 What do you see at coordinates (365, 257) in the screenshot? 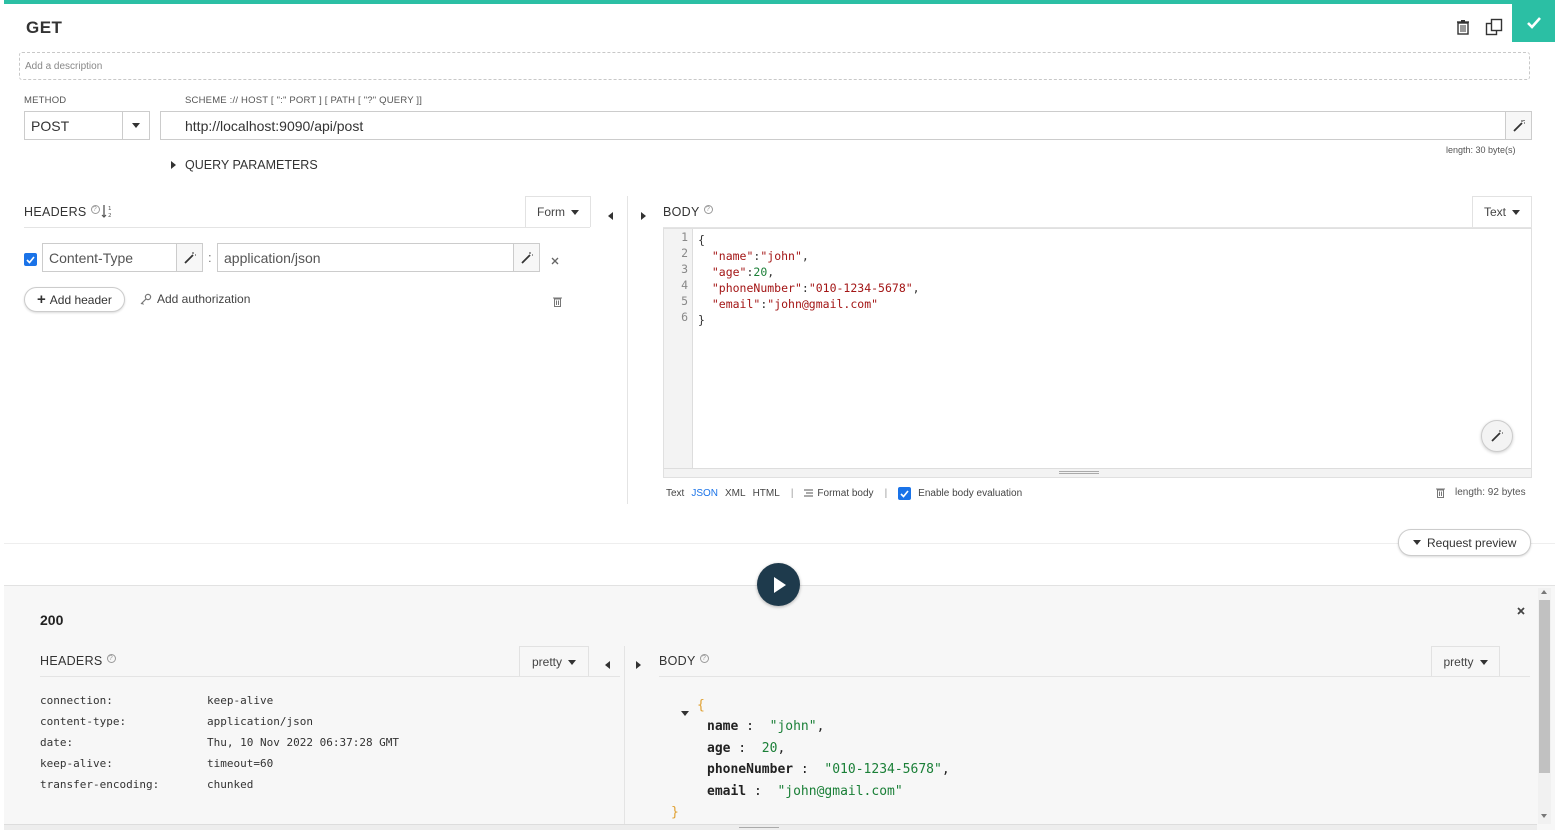
I see `header-value-input: application/json` at bounding box center [365, 257].